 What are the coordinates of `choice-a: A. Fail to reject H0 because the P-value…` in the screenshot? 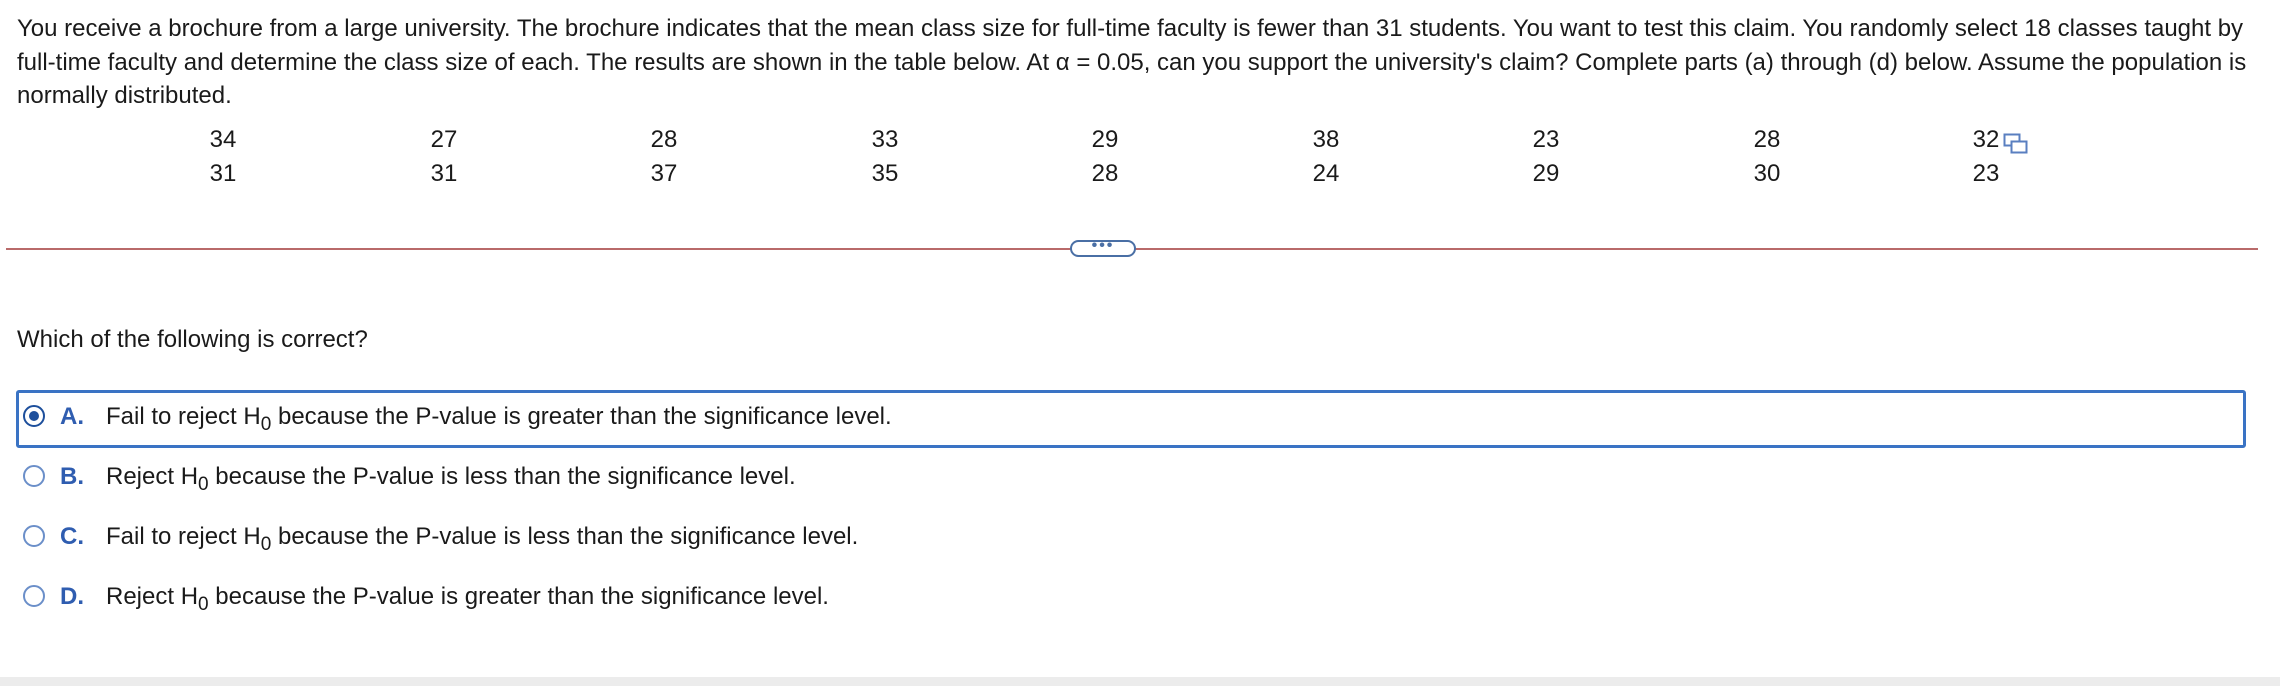 It's located at (1131, 419).